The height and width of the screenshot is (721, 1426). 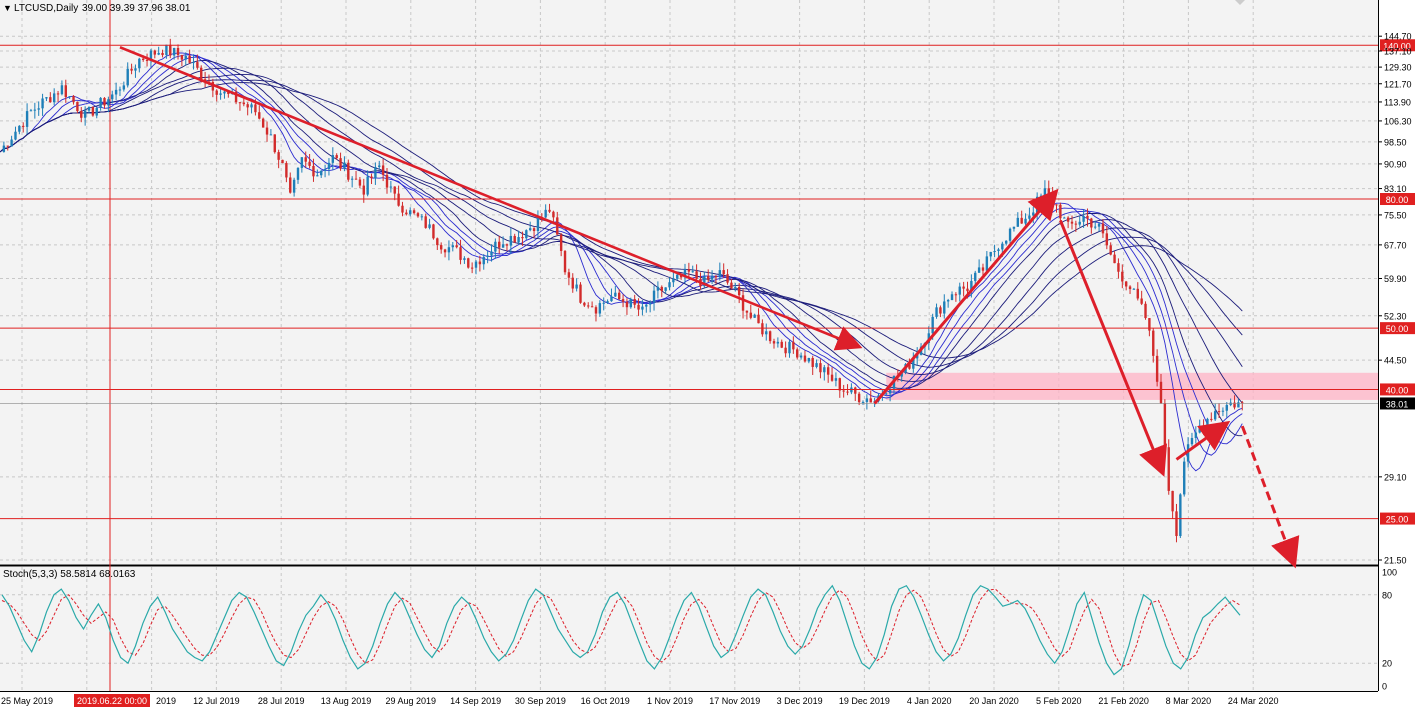 I want to click on date-tick-label: 25 May 2019, so click(x=27, y=701).